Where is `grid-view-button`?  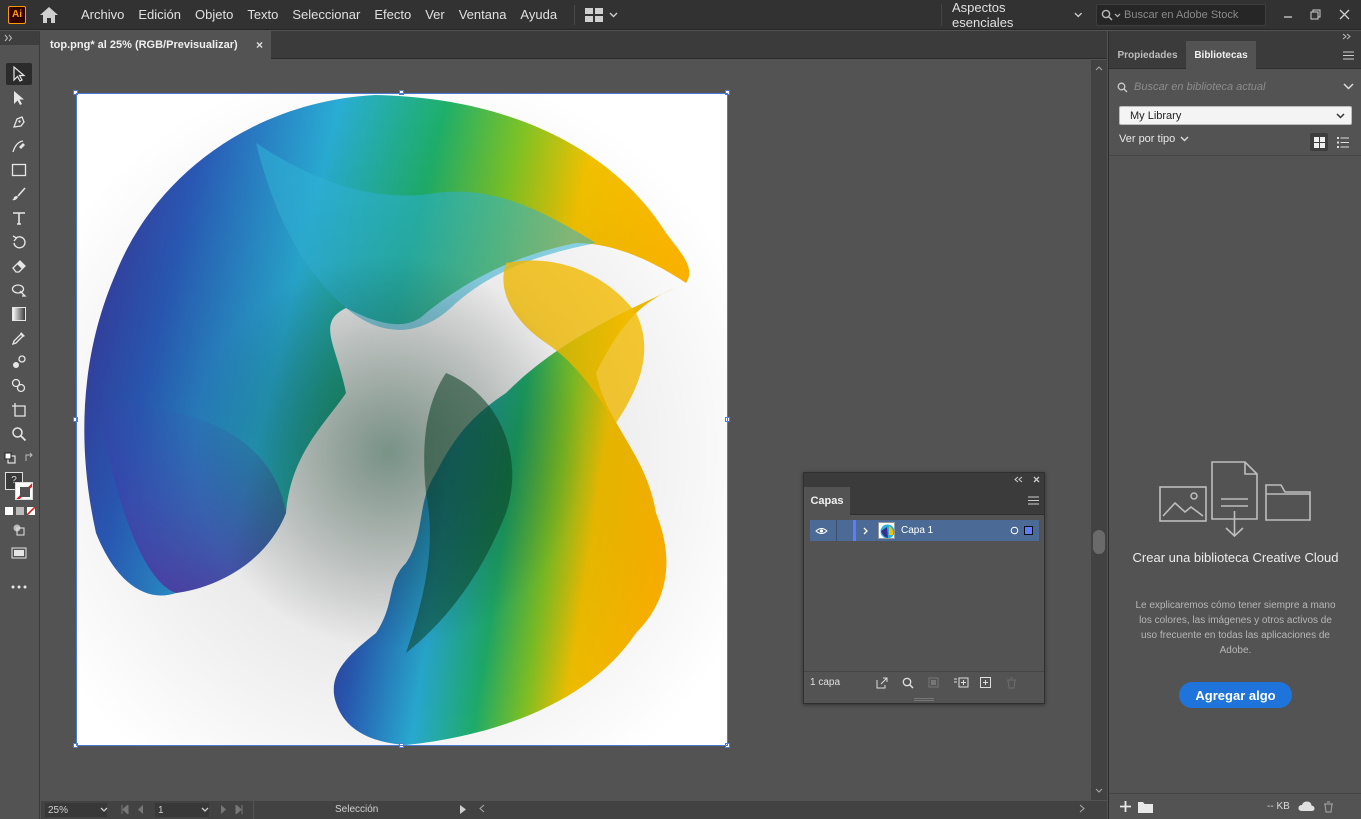
grid-view-button is located at coordinates (1319, 142).